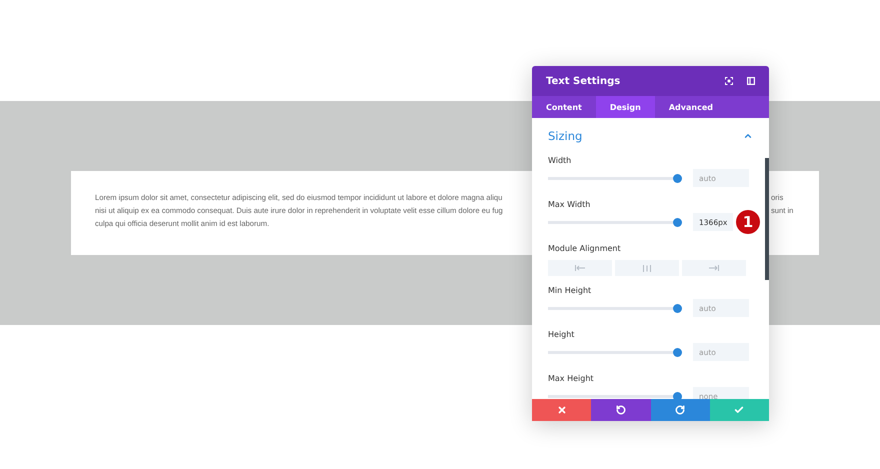 This screenshot has height=469, width=880. What do you see at coordinates (570, 205) in the screenshot?
I see `setting-label: Max Width` at bounding box center [570, 205].